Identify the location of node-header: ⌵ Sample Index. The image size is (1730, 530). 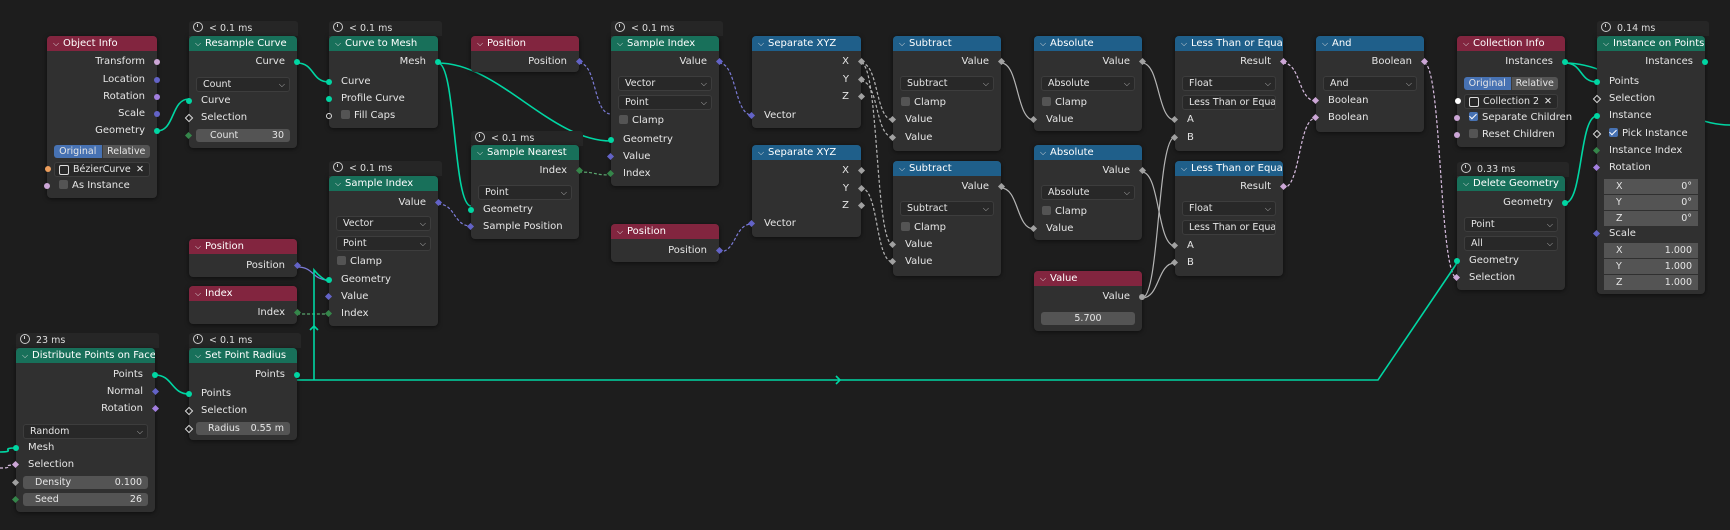
(665, 43).